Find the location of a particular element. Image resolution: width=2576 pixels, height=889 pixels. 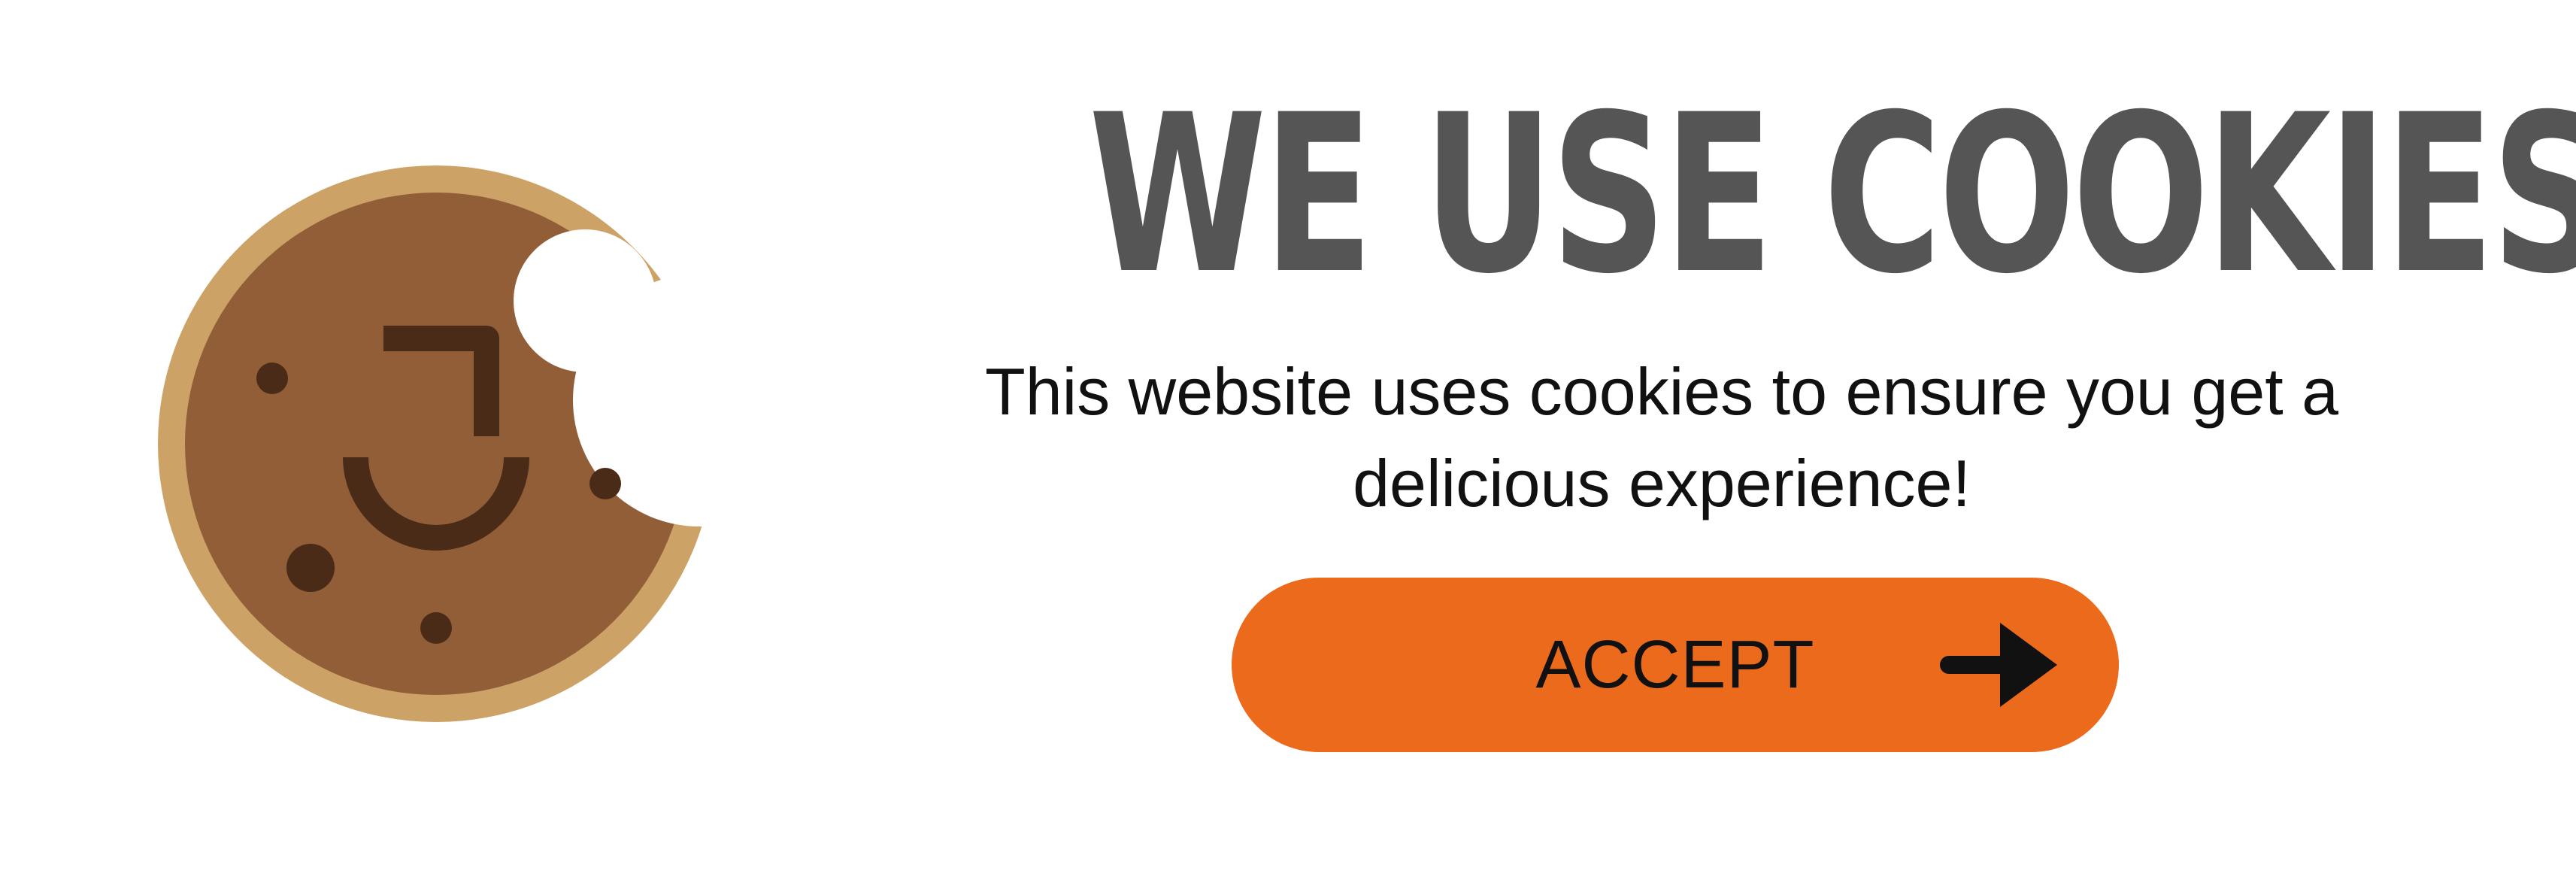

arrow-right-icon is located at coordinates (1998, 664).